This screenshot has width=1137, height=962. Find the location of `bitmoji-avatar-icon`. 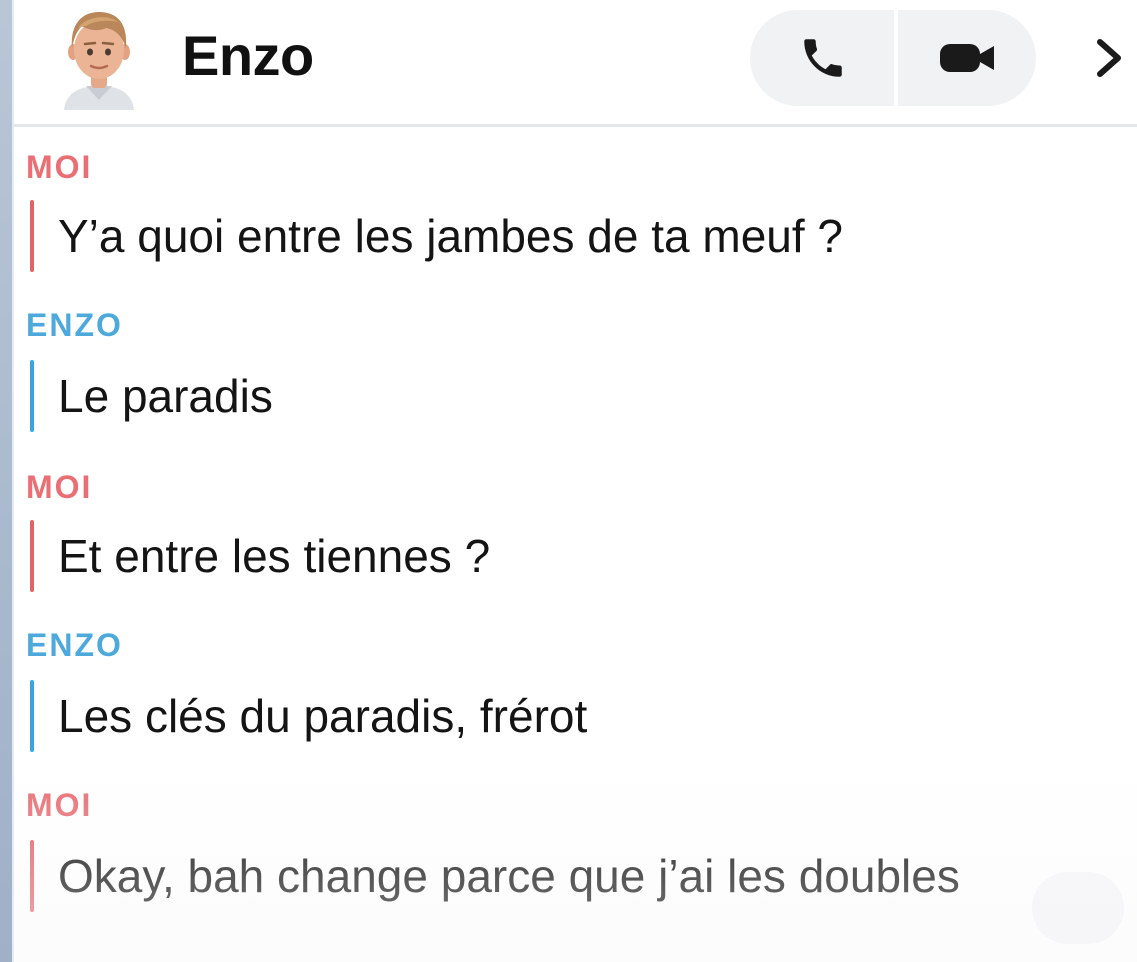

bitmoji-avatar-icon is located at coordinates (99, 61).